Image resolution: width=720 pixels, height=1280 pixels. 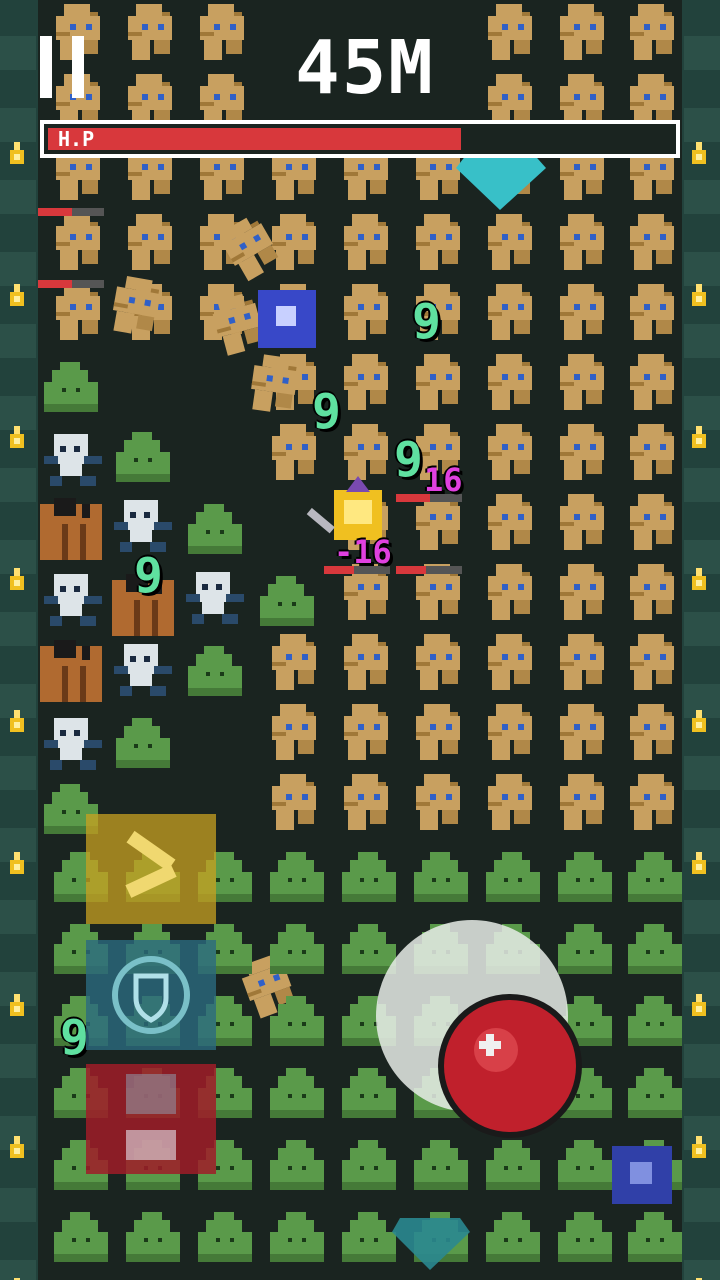 I want to click on hp-label: H.P, so click(x=76, y=139).